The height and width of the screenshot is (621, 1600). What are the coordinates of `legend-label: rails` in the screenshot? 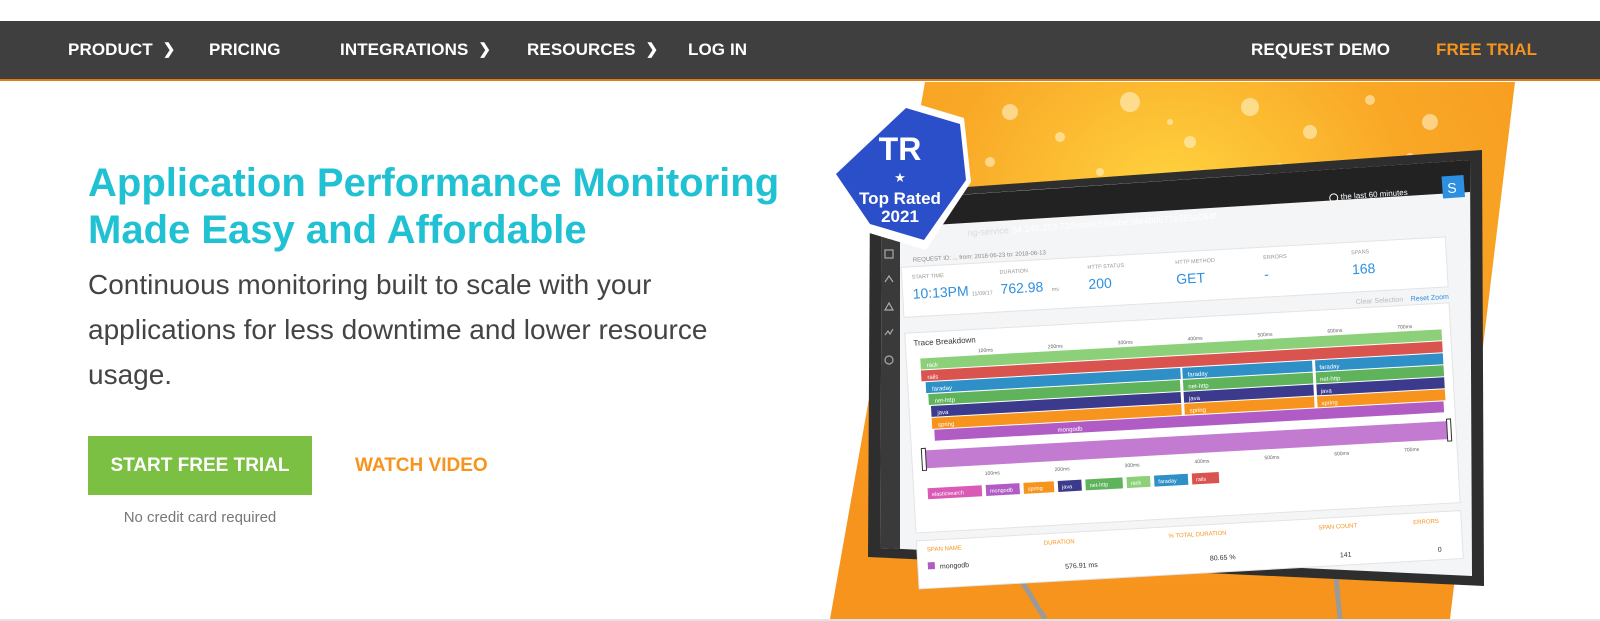 It's located at (1201, 480).